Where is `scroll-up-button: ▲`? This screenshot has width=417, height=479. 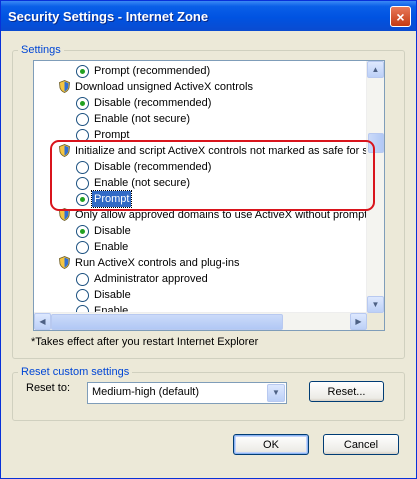 scroll-up-button: ▲ is located at coordinates (375, 69).